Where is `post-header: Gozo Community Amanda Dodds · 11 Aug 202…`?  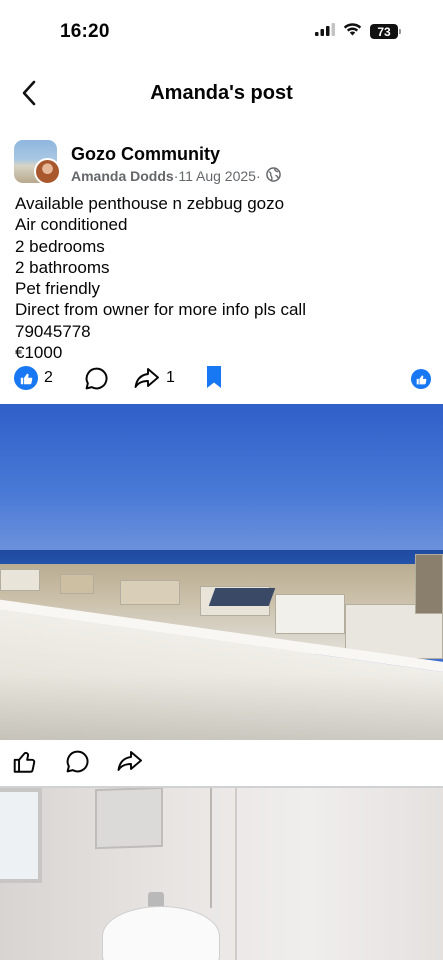
post-header: Gozo Community Amanda Dodds · 11 Aug 202… is located at coordinates (221, 164).